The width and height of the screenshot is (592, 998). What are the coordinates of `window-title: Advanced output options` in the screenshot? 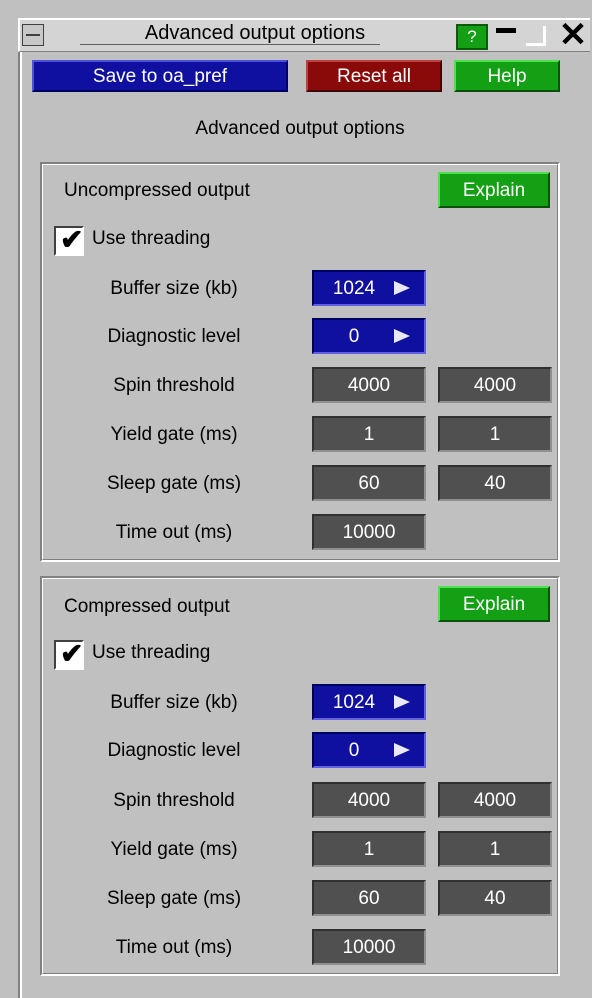 It's located at (255, 33).